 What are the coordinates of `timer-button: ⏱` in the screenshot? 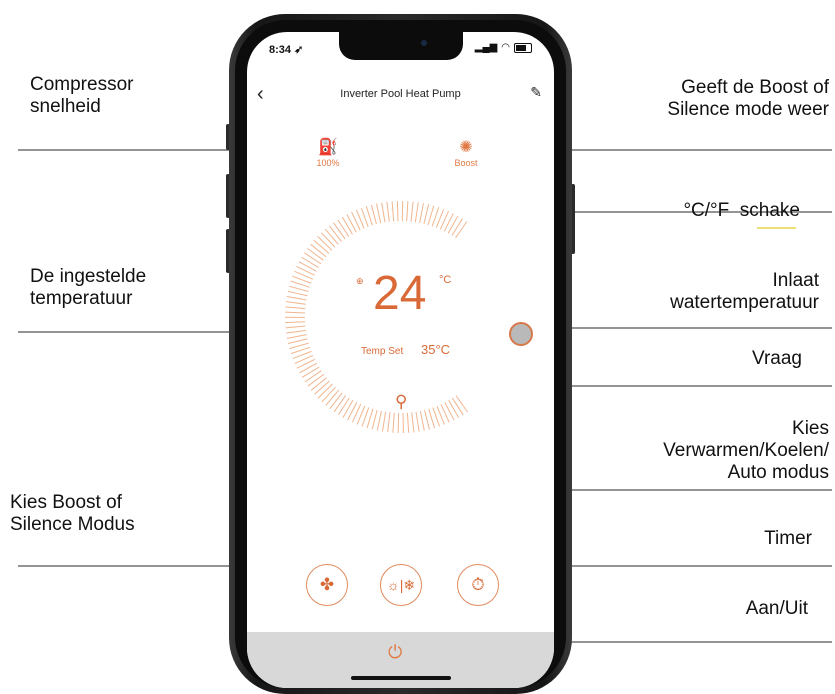 It's located at (478, 585).